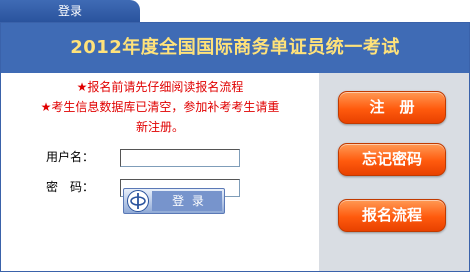 This screenshot has width=470, height=272. I want to click on notice-line-2: ★考生信息数据库已清空，参加补考考生请重, so click(160, 107).